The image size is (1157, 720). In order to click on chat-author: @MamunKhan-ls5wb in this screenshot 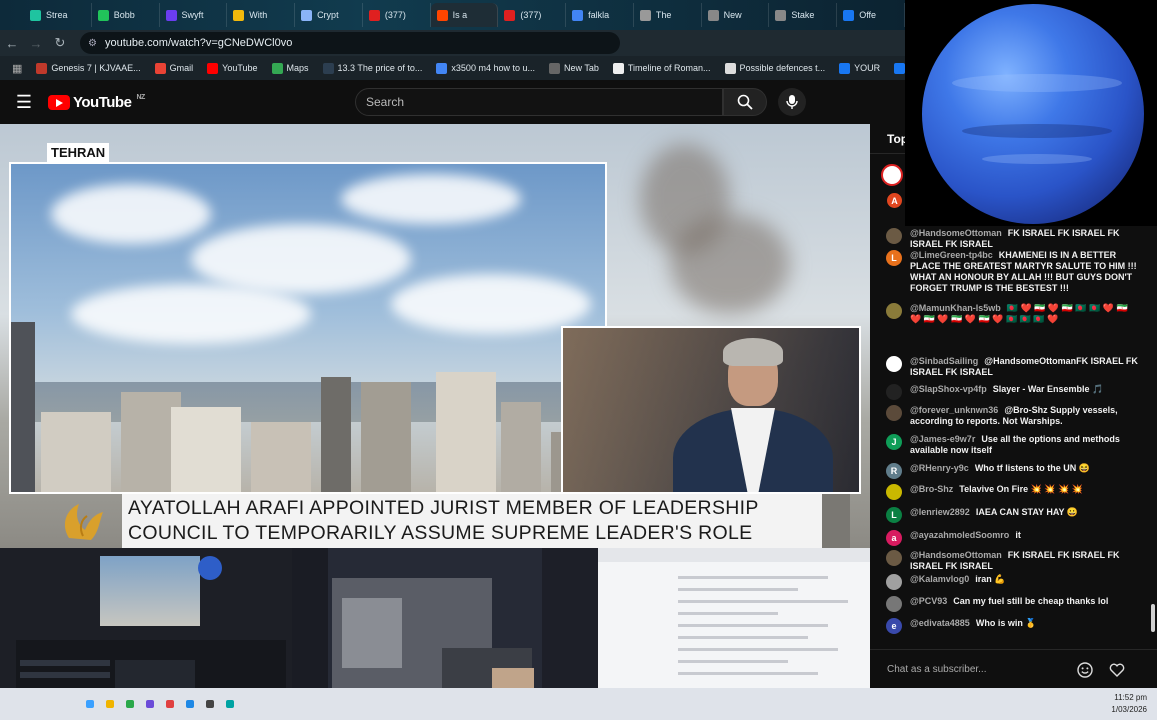, I will do `click(955, 308)`.